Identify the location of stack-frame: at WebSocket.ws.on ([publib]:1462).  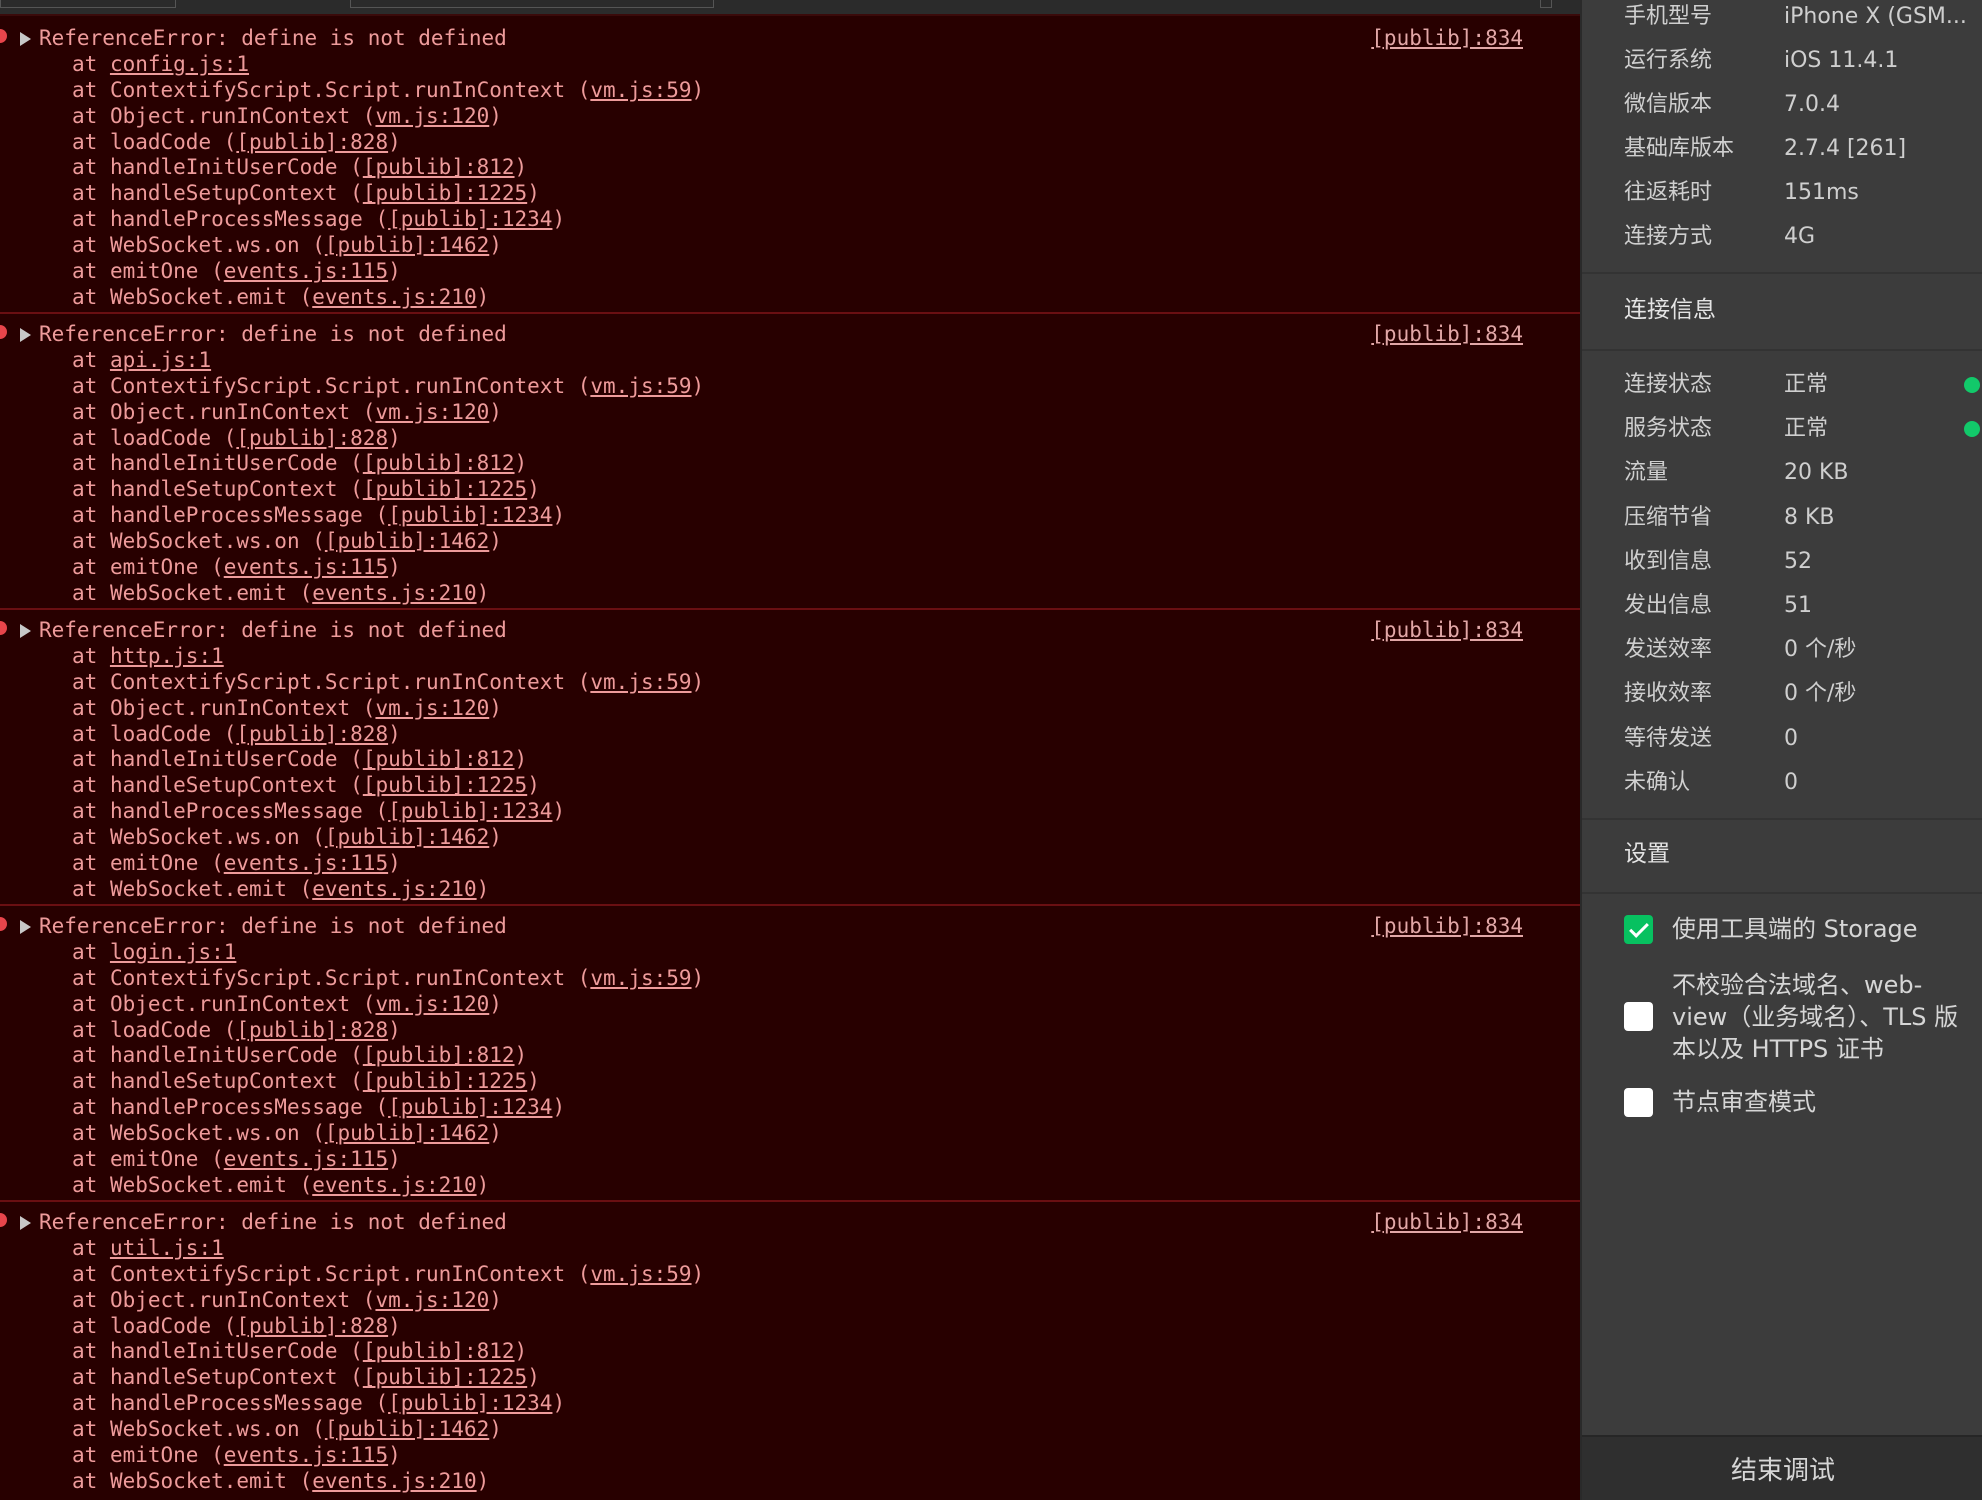
(790, 838).